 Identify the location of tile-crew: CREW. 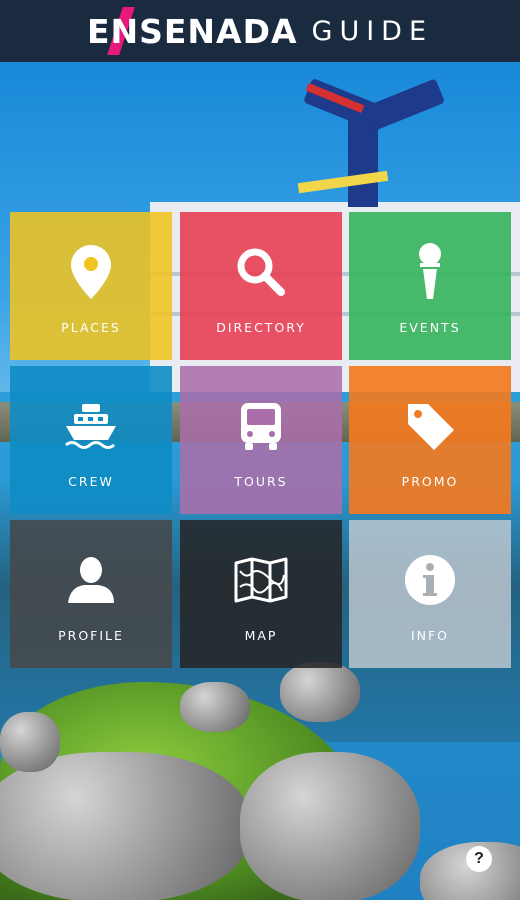
(91, 440).